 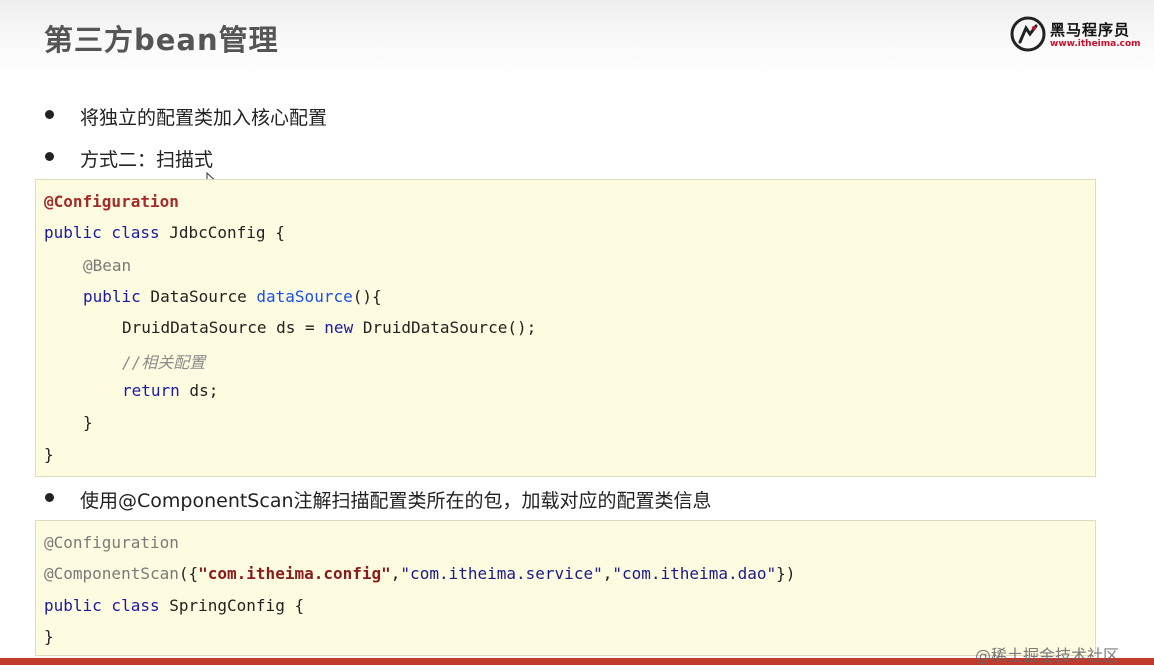 I want to click on statement-token: DruidDataSource ds =, so click(x=223, y=327).